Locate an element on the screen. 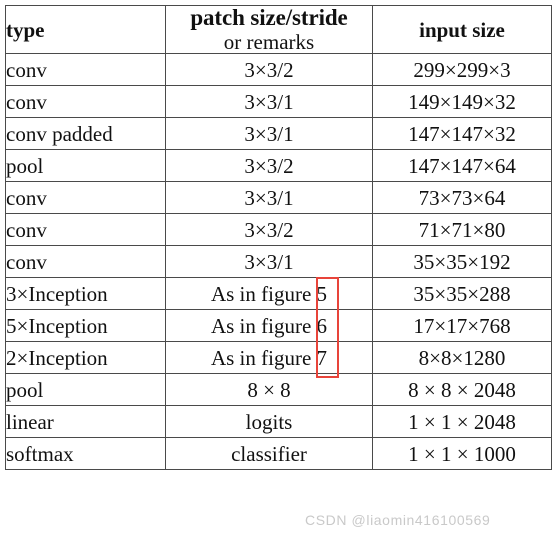 This screenshot has width=557, height=541. cell-patch: logits is located at coordinates (269, 422).